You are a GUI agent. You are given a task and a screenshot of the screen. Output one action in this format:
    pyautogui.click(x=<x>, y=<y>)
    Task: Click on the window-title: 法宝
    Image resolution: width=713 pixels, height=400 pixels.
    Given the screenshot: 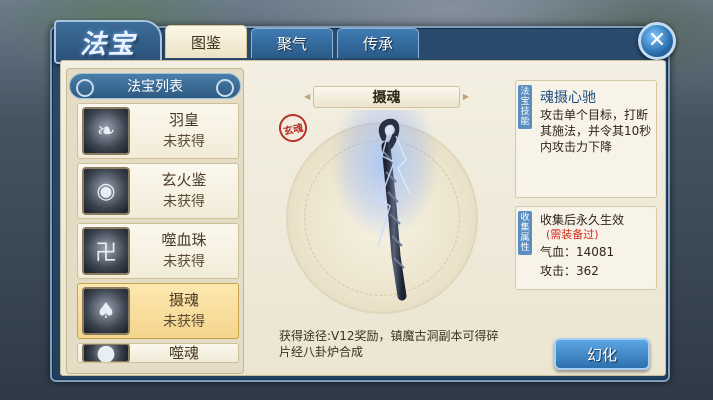 What is the action you would take?
    pyautogui.click(x=107, y=44)
    